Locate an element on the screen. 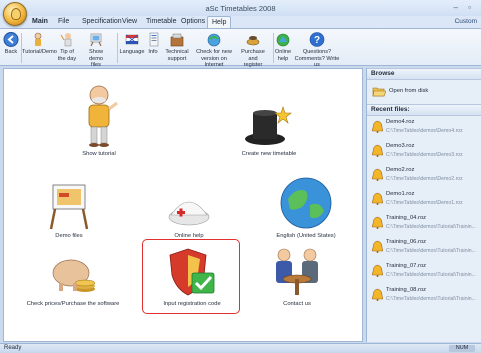 The width and height of the screenshot is (481, 353). tip-of-day-button: Tip of the day is located at coordinates (67, 47).